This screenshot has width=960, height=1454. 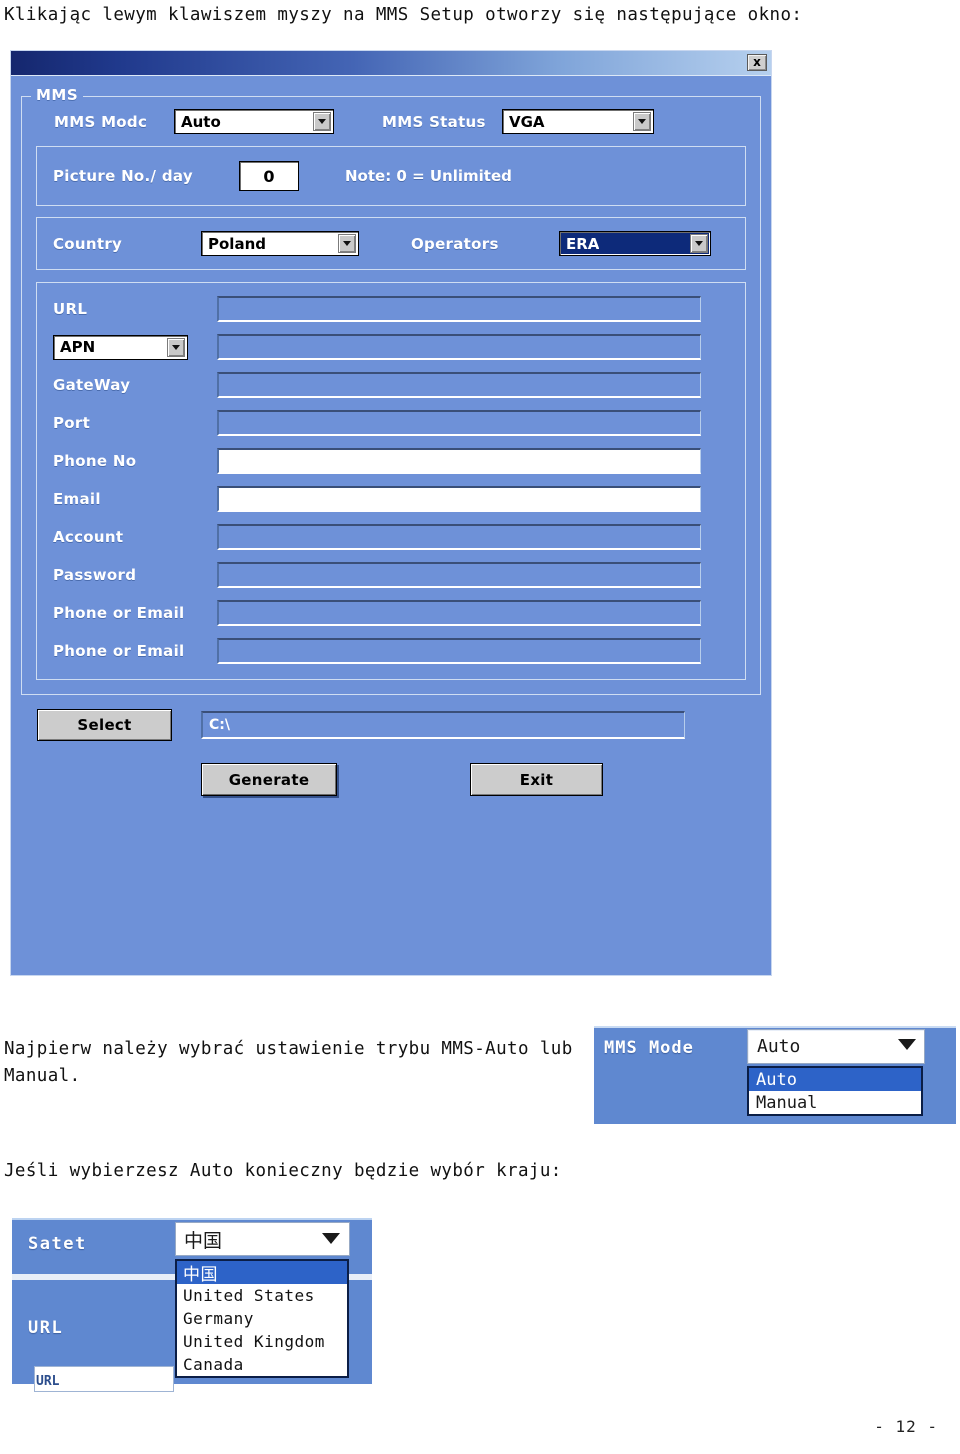 I want to click on gateway-label: GateWay, so click(x=92, y=385).